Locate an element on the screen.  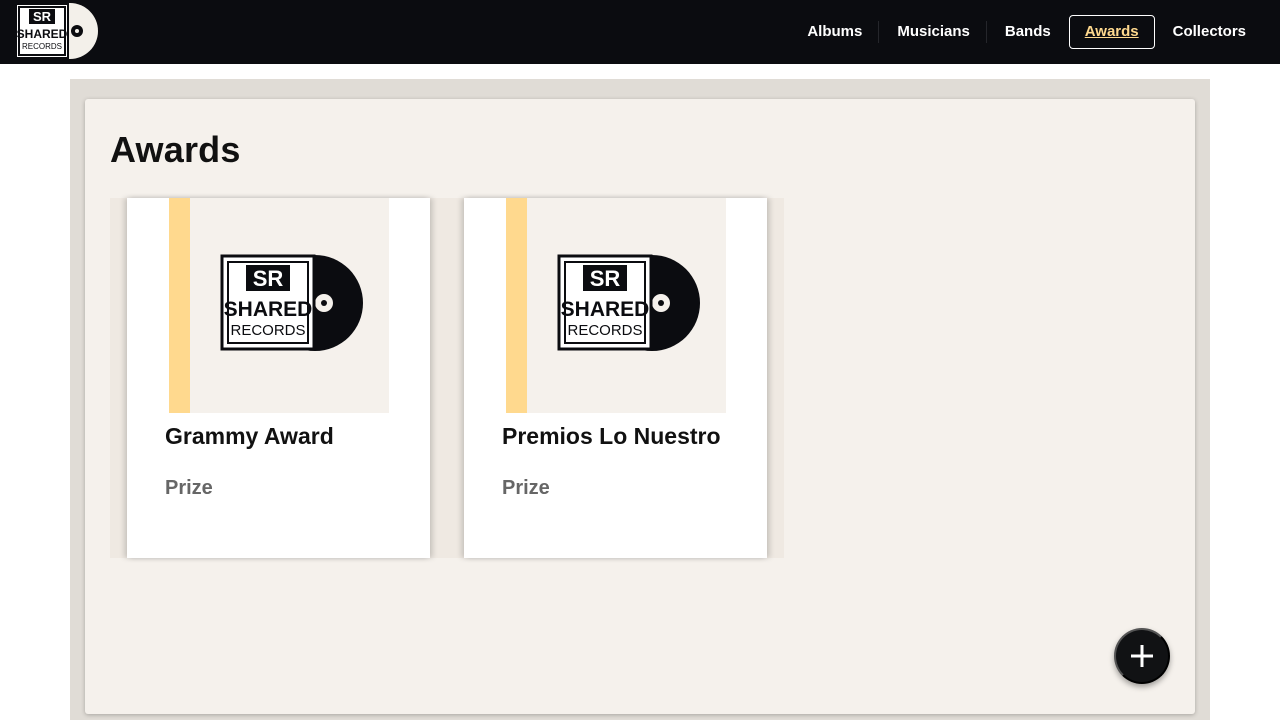
award-card-slot: SR SHARED RECORDS Grammy Award Prize is located at coordinates (278, 378).